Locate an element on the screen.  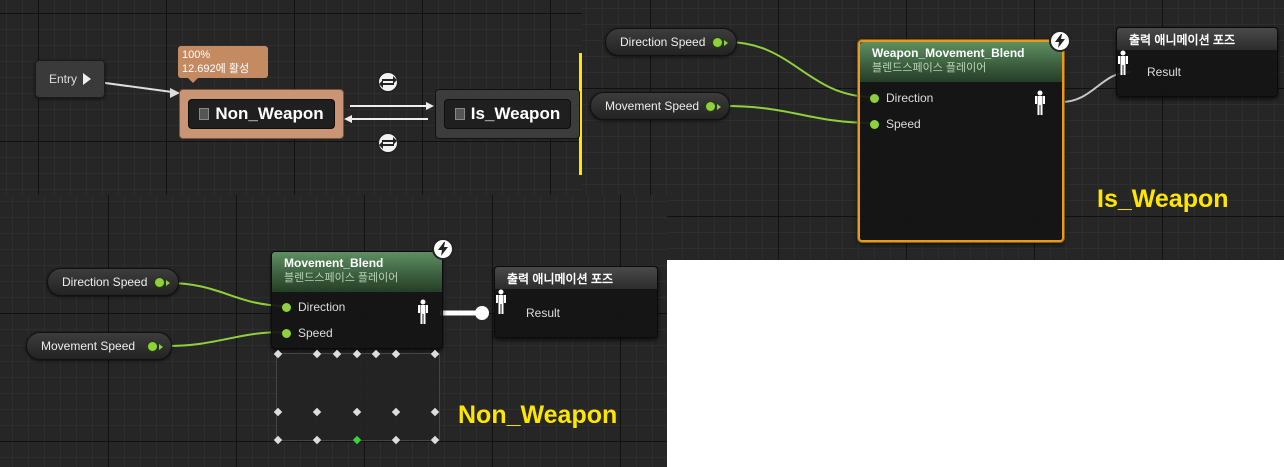
active-state-note: 100% 12.692에 활성 is located at coordinates (223, 64).